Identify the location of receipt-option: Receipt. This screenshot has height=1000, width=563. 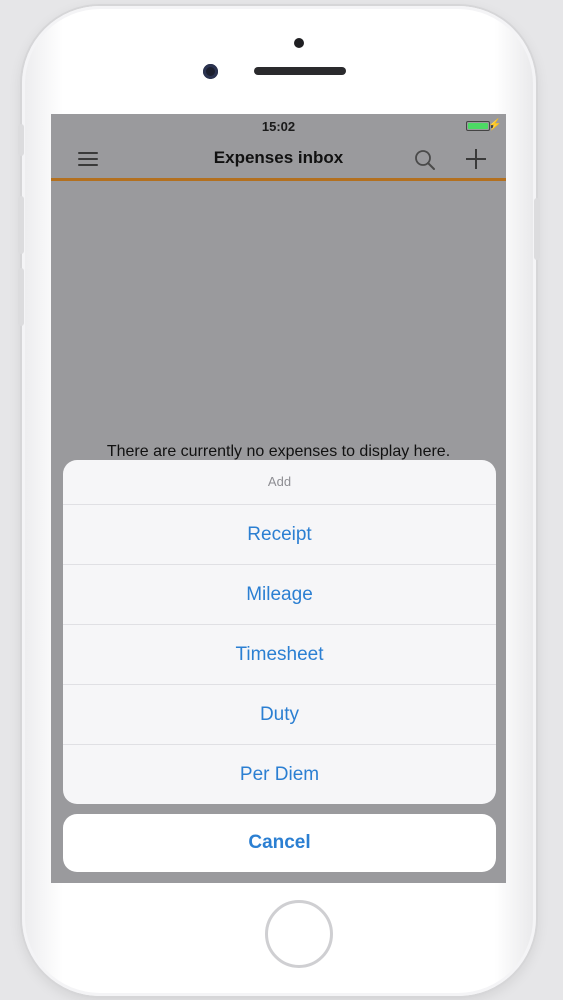
(279, 535).